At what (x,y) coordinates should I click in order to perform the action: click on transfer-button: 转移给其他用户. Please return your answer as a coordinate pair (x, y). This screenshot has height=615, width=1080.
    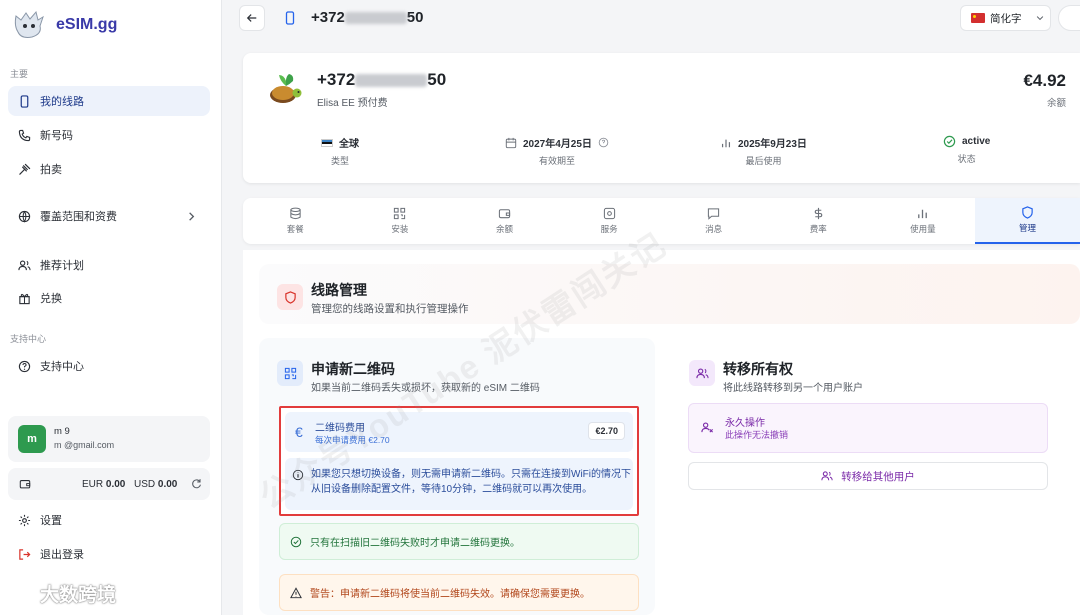
    Looking at the image, I should click on (868, 476).